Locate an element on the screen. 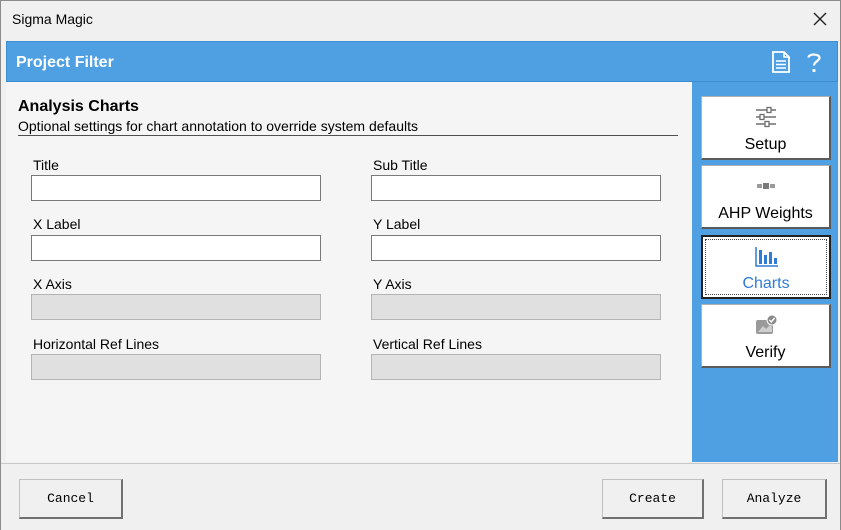 The width and height of the screenshot is (841, 530). x-label-input is located at coordinates (176, 248).